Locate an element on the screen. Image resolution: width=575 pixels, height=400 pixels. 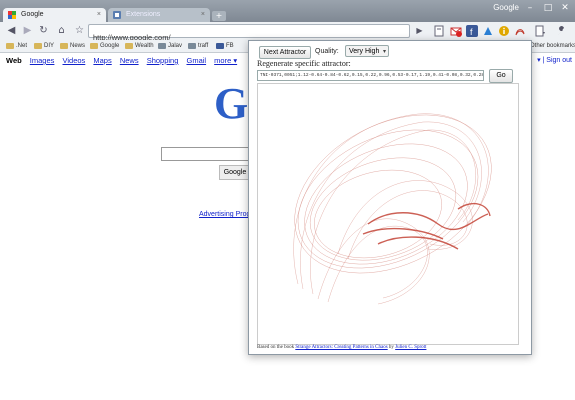
bookmark-folder-net: .Net is located at coordinates (16, 46).